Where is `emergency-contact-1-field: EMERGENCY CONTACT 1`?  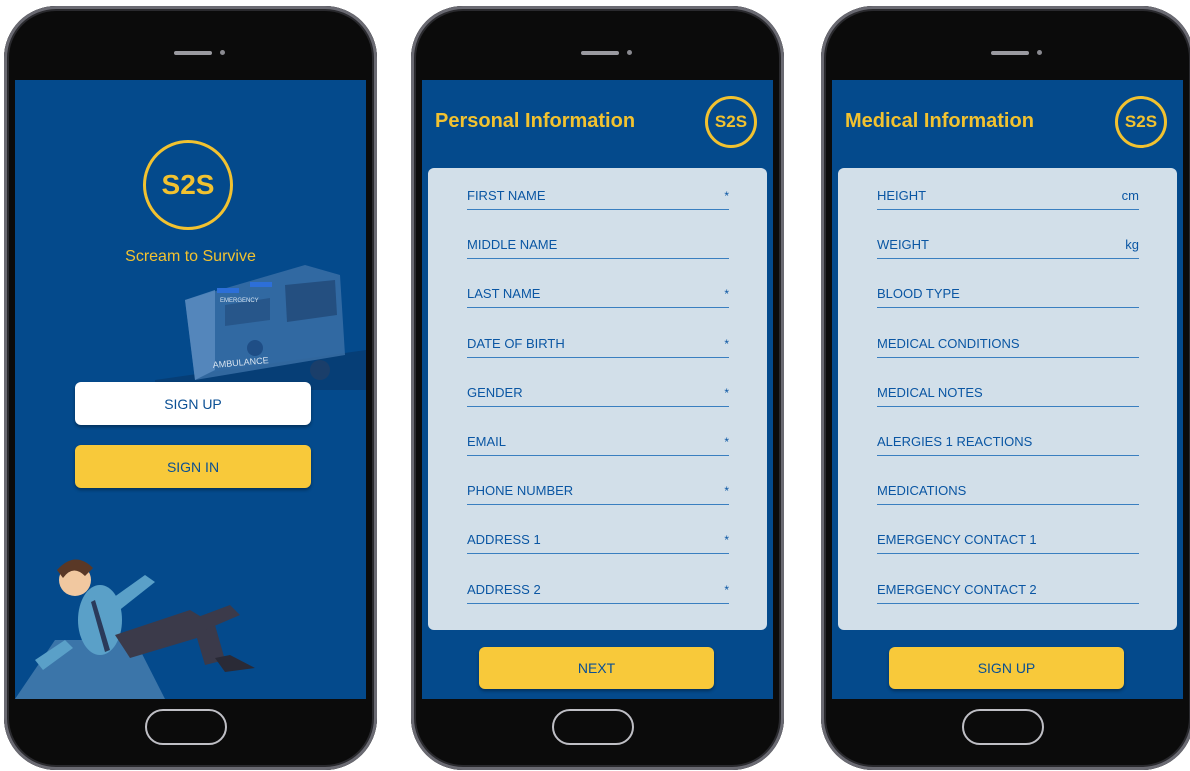
emergency-contact-1-field: EMERGENCY CONTACT 1 is located at coordinates (1008, 539).